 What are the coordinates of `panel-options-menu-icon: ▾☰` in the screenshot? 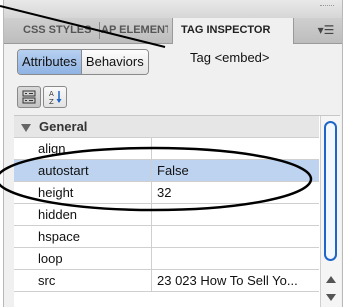 It's located at (326, 30).